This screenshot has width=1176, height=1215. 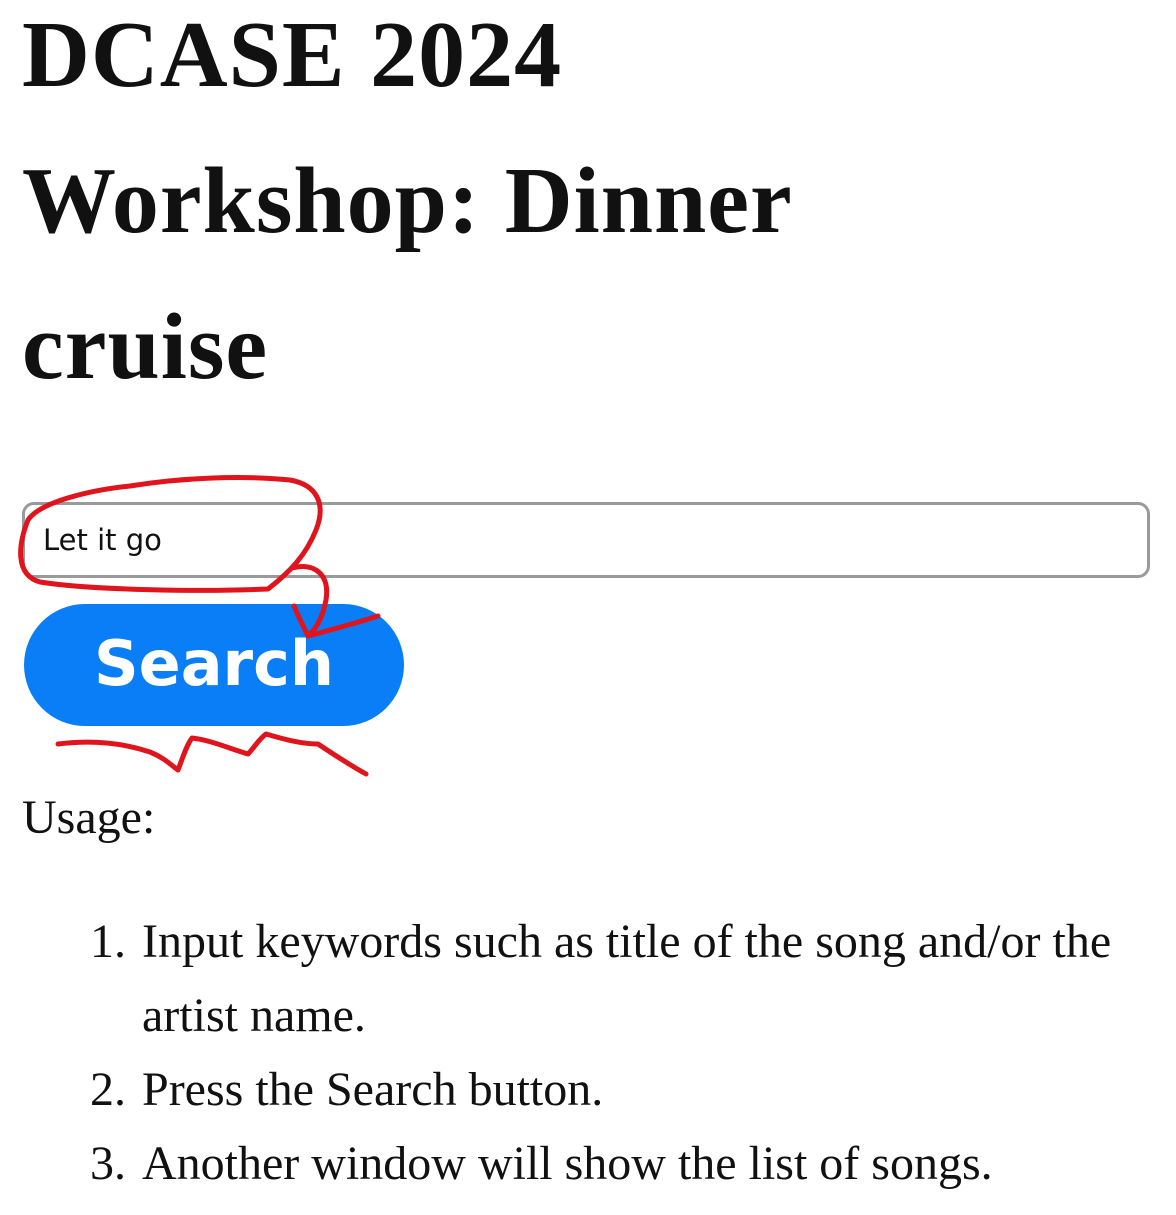 What do you see at coordinates (586, 540) in the screenshot?
I see `search-input` at bounding box center [586, 540].